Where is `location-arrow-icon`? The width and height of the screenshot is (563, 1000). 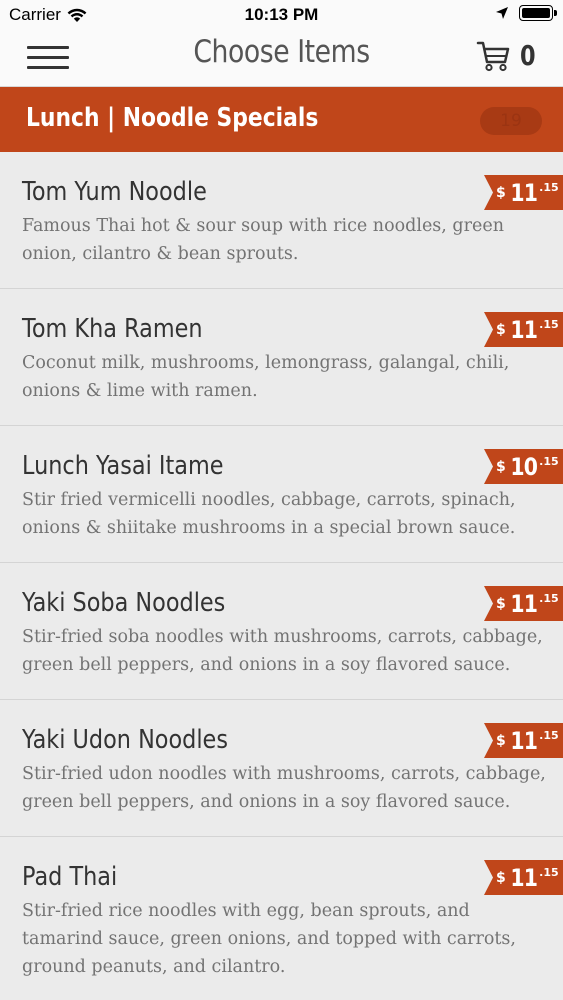 location-arrow-icon is located at coordinates (502, 13).